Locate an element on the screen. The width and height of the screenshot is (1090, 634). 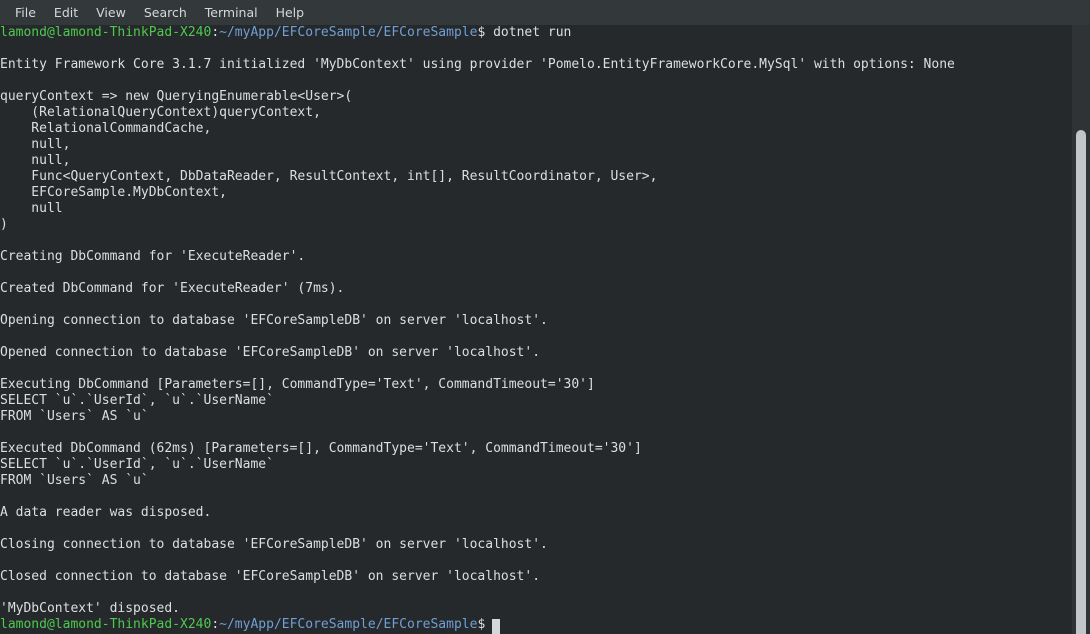
menu-item-view: View is located at coordinates (111, 12).